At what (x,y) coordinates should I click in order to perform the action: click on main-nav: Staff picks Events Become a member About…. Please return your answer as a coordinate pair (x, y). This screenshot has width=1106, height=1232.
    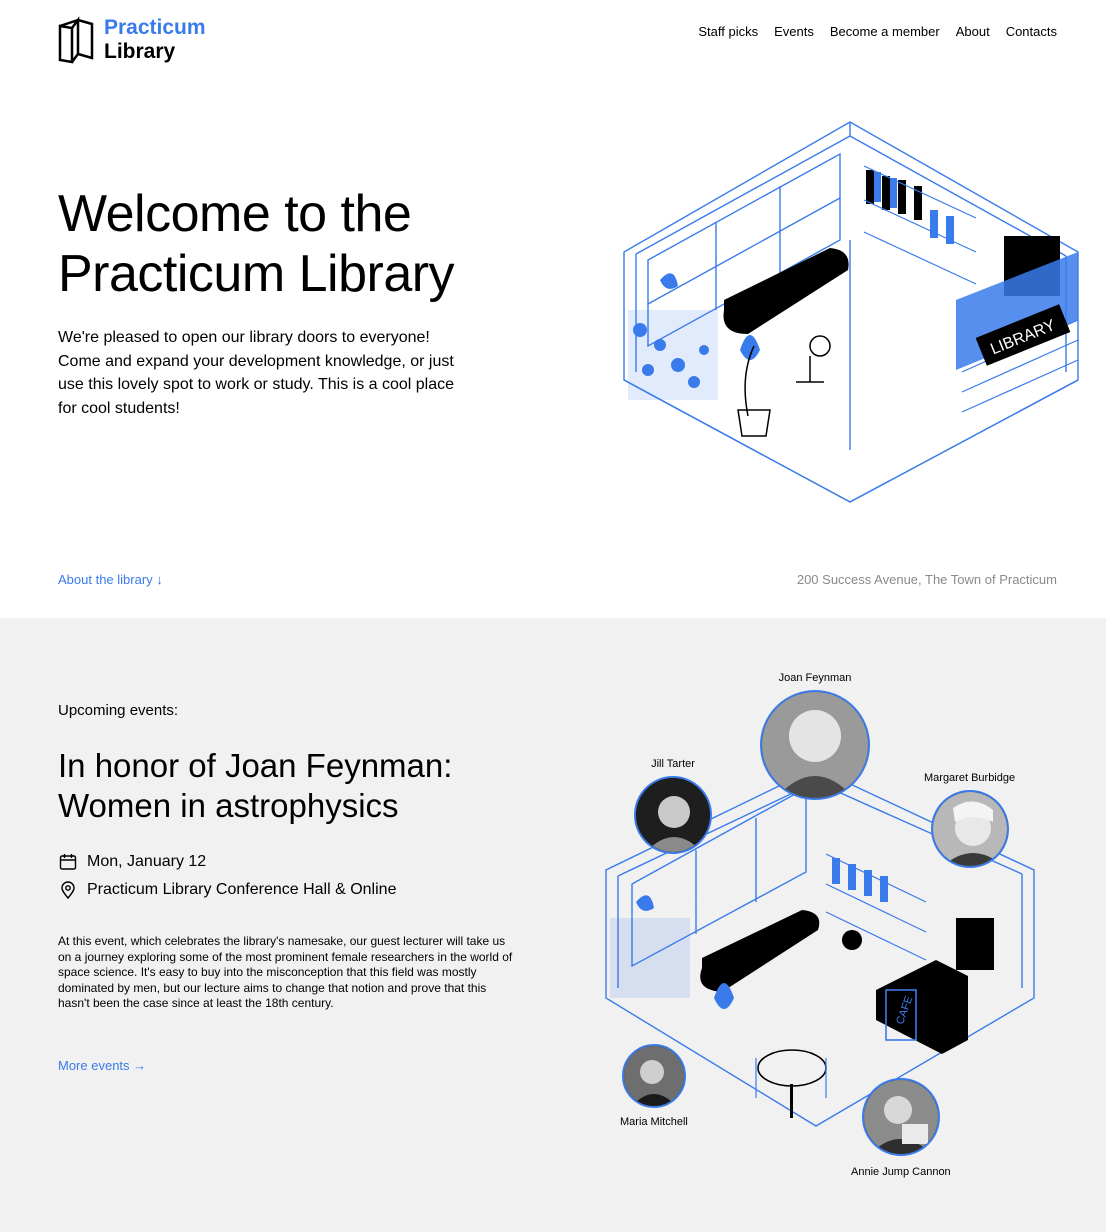
    Looking at the image, I should click on (877, 31).